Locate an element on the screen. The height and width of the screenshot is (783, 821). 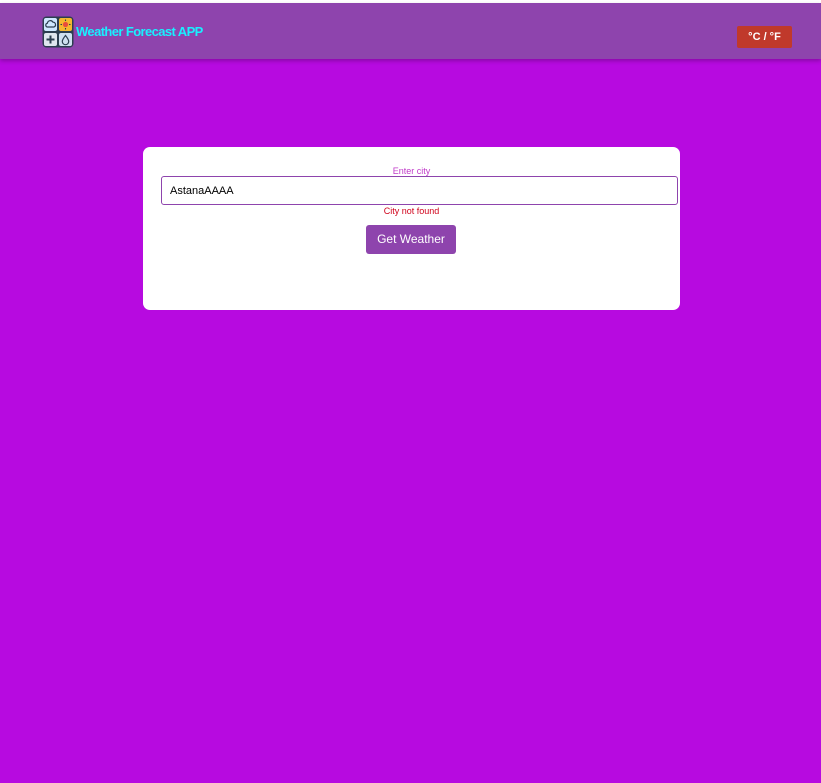
weather-app-logo-icon is located at coordinates (58, 32).